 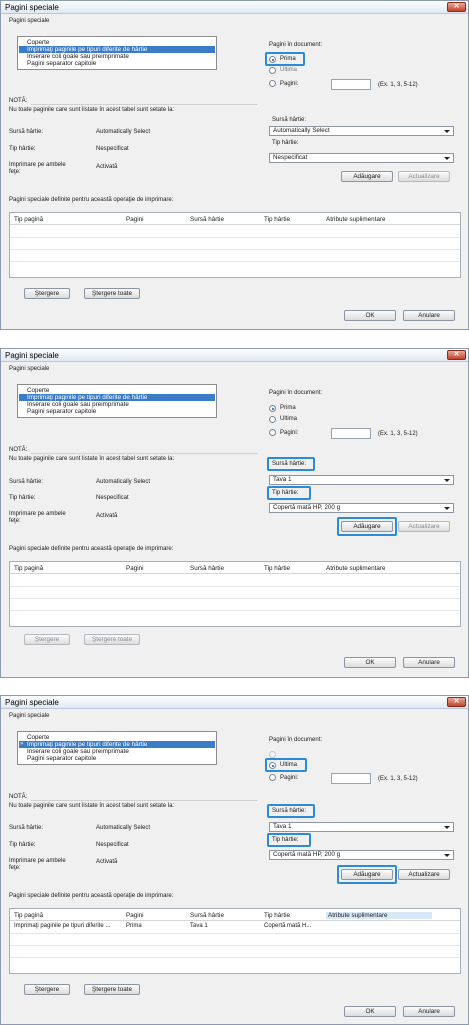 I want to click on select-value: Copertă mată HP, 200 g, so click(x=307, y=507).